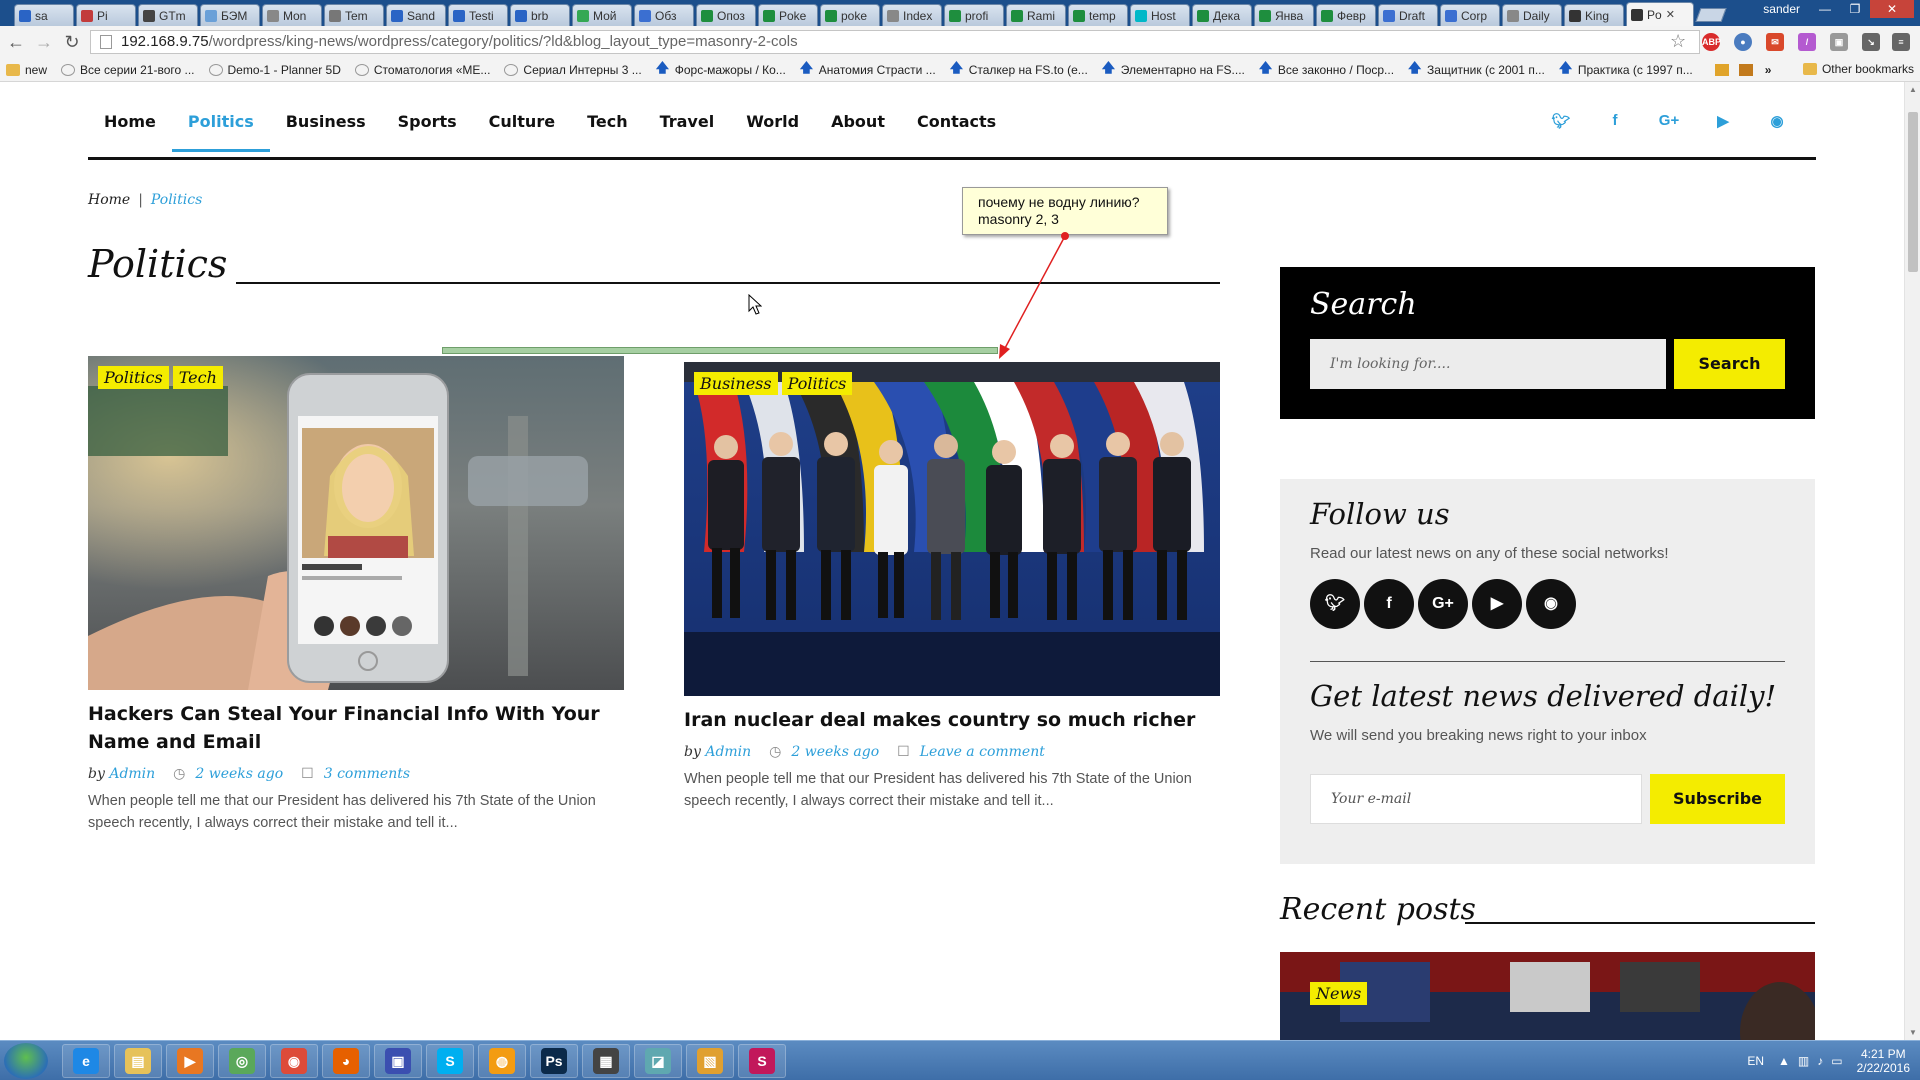 The image size is (1920, 1080). What do you see at coordinates (1755, 1061) in the screenshot?
I see `language-indicator: EN` at bounding box center [1755, 1061].